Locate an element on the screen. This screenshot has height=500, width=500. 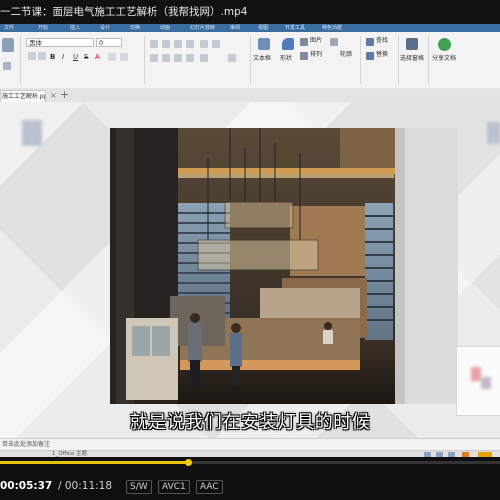
slide-logo-mark is located at coordinates (32, 133).